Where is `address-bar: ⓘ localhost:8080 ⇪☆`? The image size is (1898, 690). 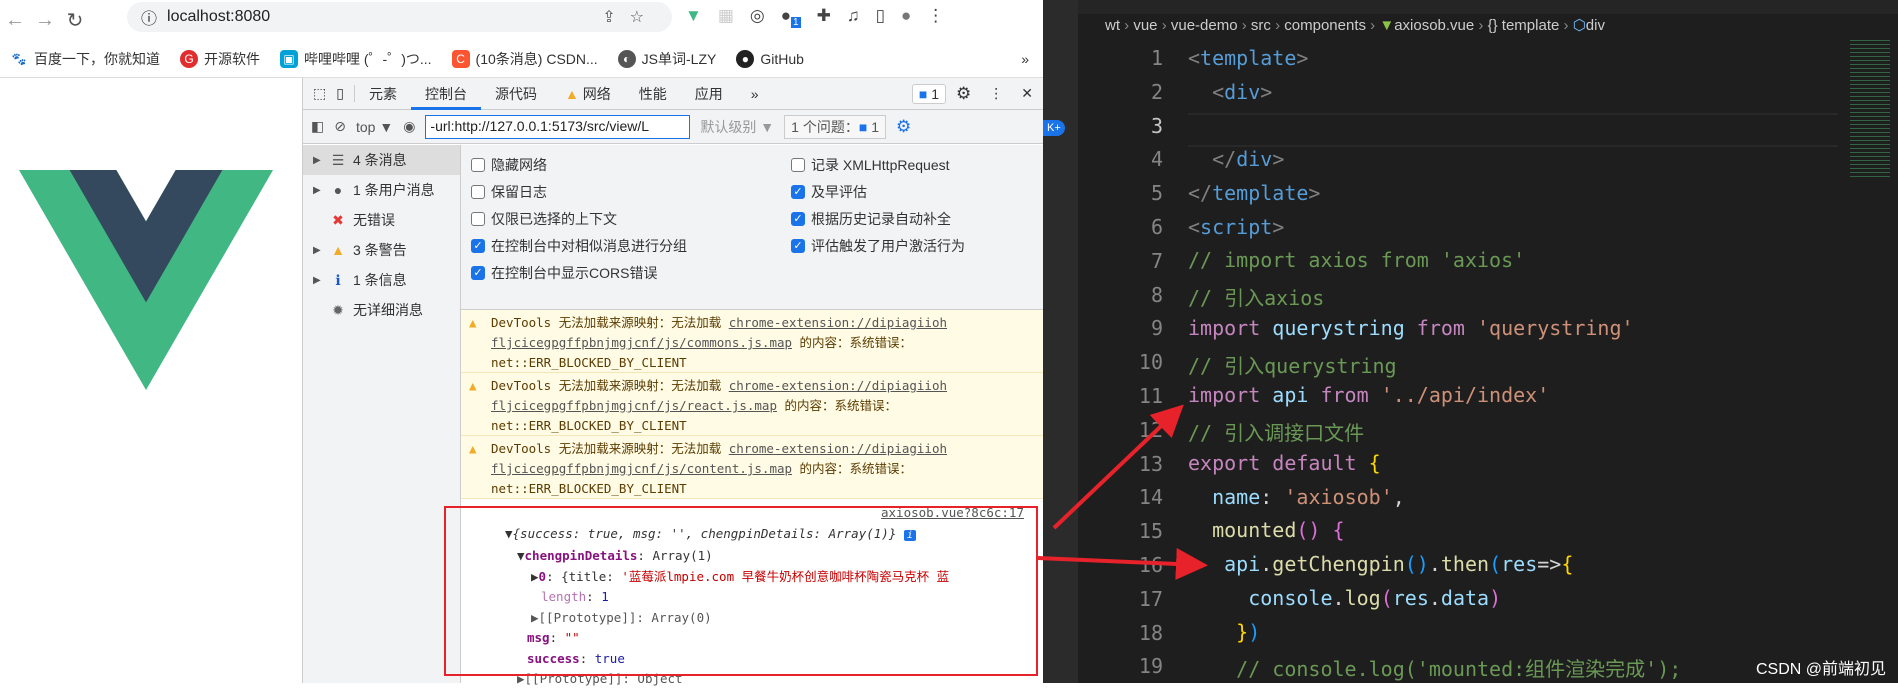 address-bar: ⓘ localhost:8080 ⇪☆ is located at coordinates (399, 17).